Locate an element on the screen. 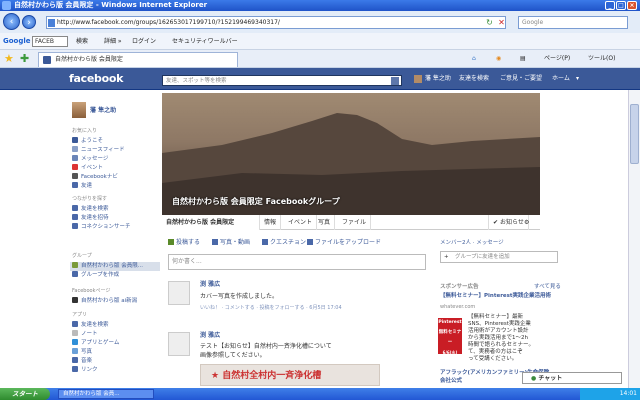  composer-post: 投稿する is located at coordinates (184, 242).